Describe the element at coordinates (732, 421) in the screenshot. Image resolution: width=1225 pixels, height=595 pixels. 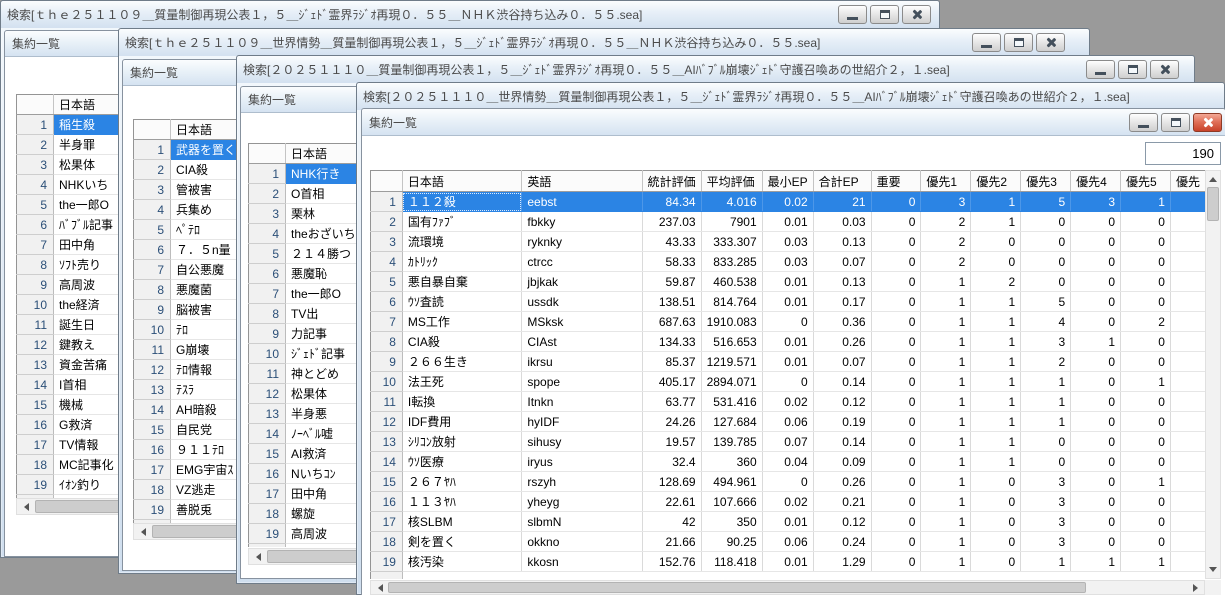
I see `value-cell: 127.684` at that location.